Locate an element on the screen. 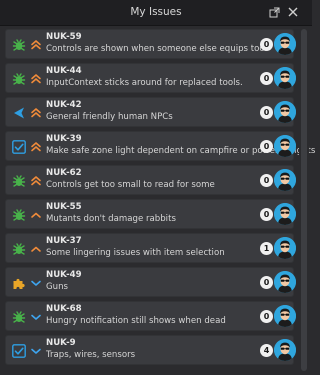 The image size is (320, 375). popout-icon is located at coordinates (274, 12).